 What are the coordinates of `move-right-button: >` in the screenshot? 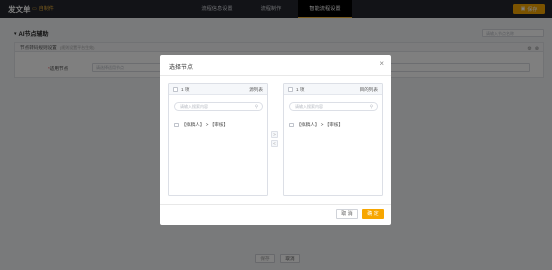 It's located at (274, 134).